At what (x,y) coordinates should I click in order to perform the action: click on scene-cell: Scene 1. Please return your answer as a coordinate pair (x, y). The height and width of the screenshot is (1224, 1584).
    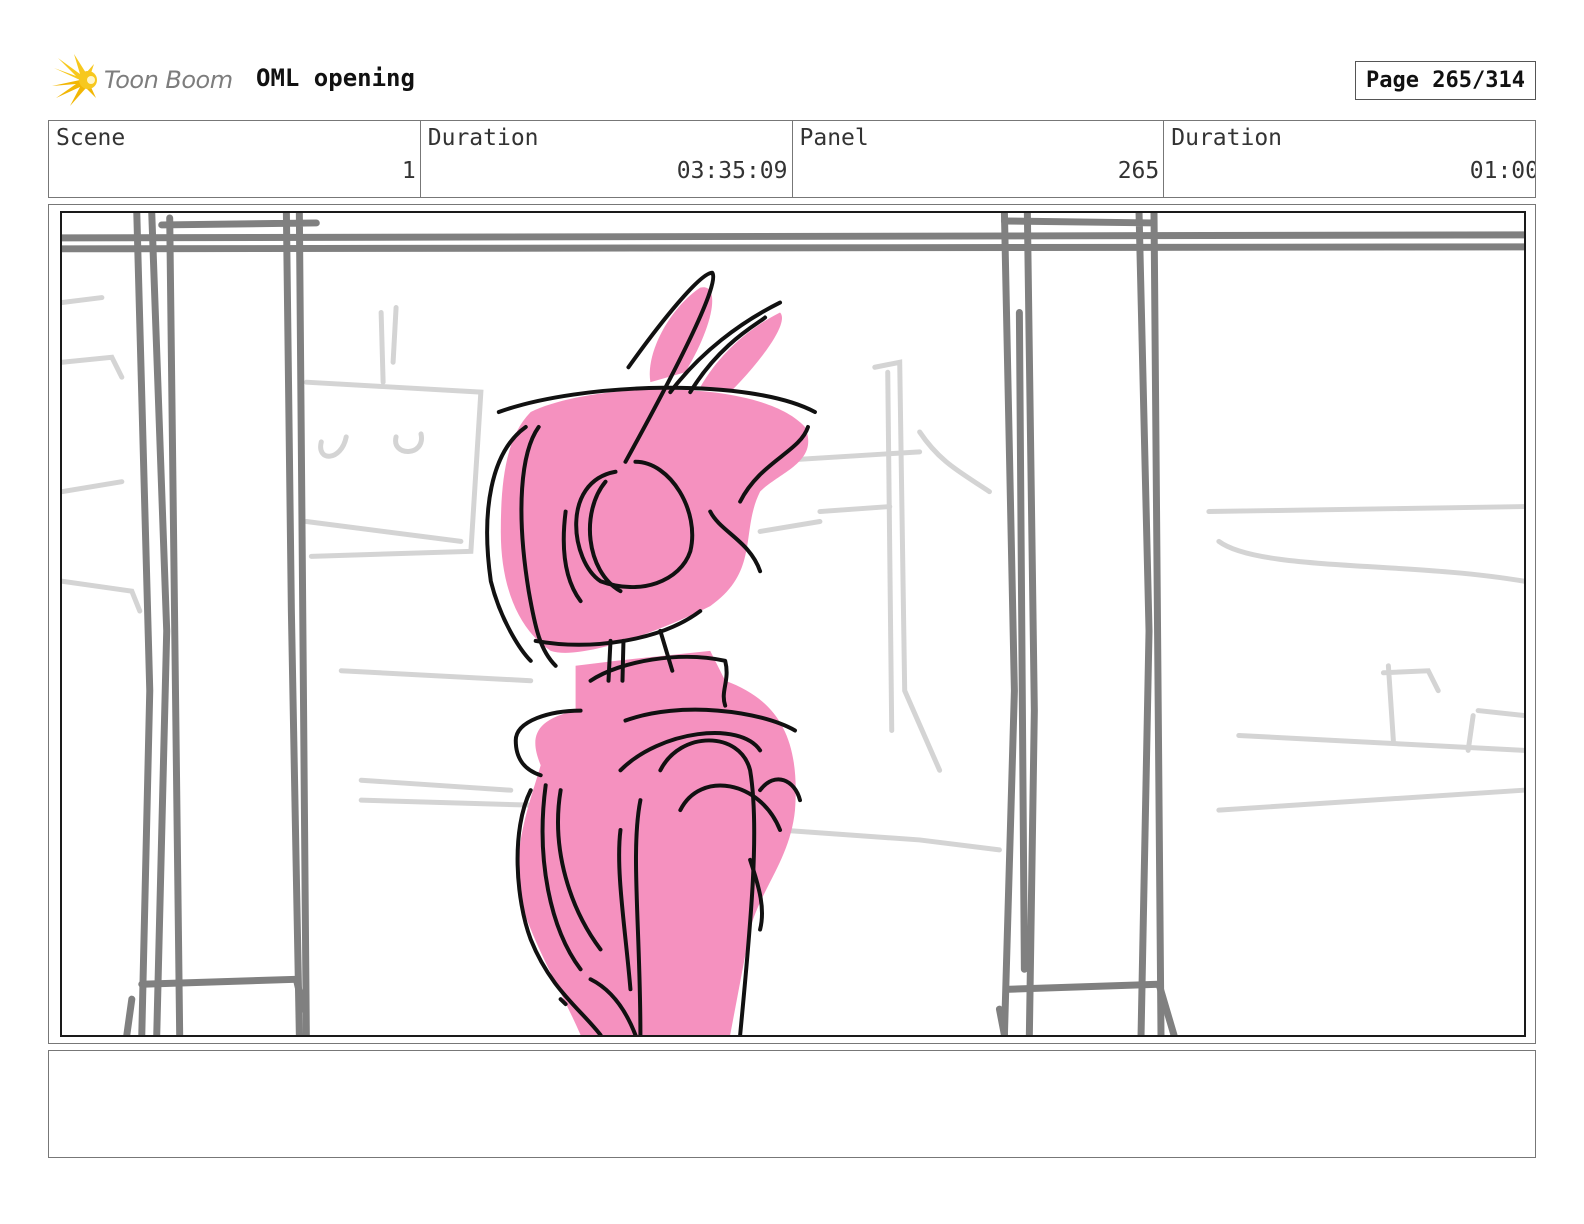
    Looking at the image, I should click on (235, 159).